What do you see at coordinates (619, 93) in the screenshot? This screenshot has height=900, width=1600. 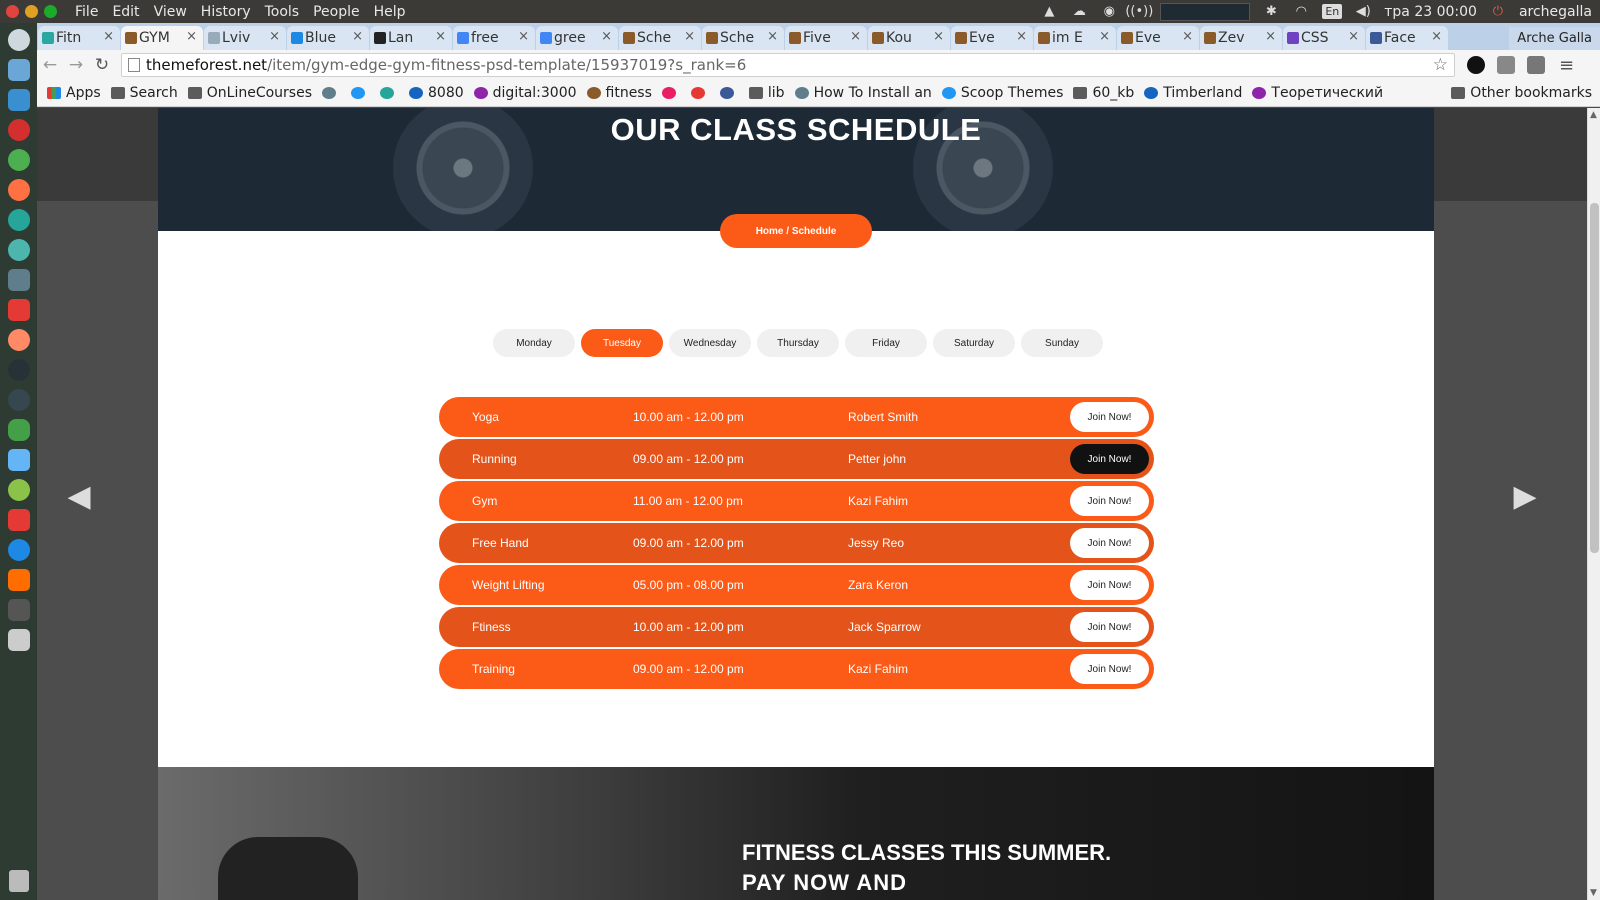 I see `bookmark-item: fitness` at bounding box center [619, 93].